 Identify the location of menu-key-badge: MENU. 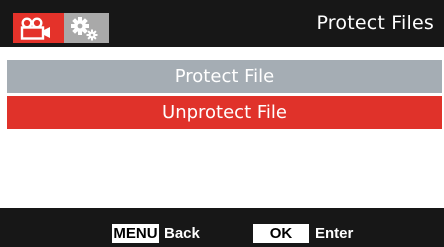
(135, 233).